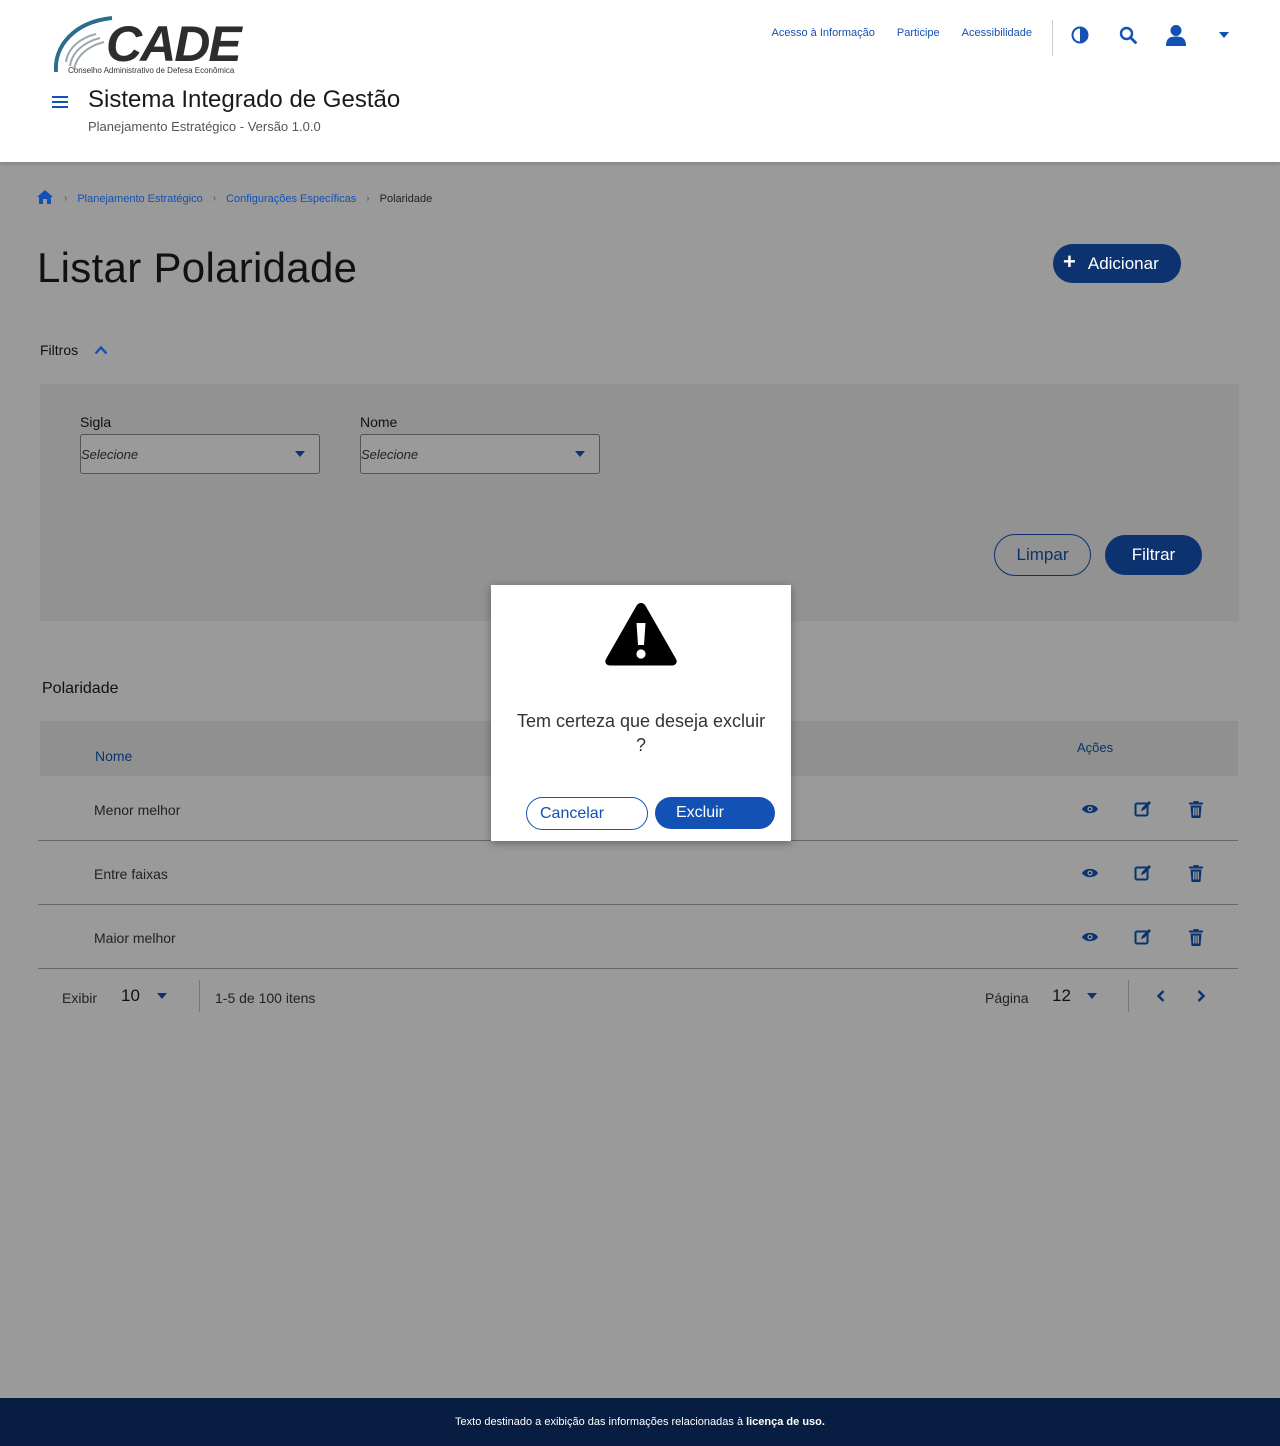 This screenshot has width=1280, height=1446. Describe the element at coordinates (1153, 555) in the screenshot. I see `filter-button: Filtrar` at that location.